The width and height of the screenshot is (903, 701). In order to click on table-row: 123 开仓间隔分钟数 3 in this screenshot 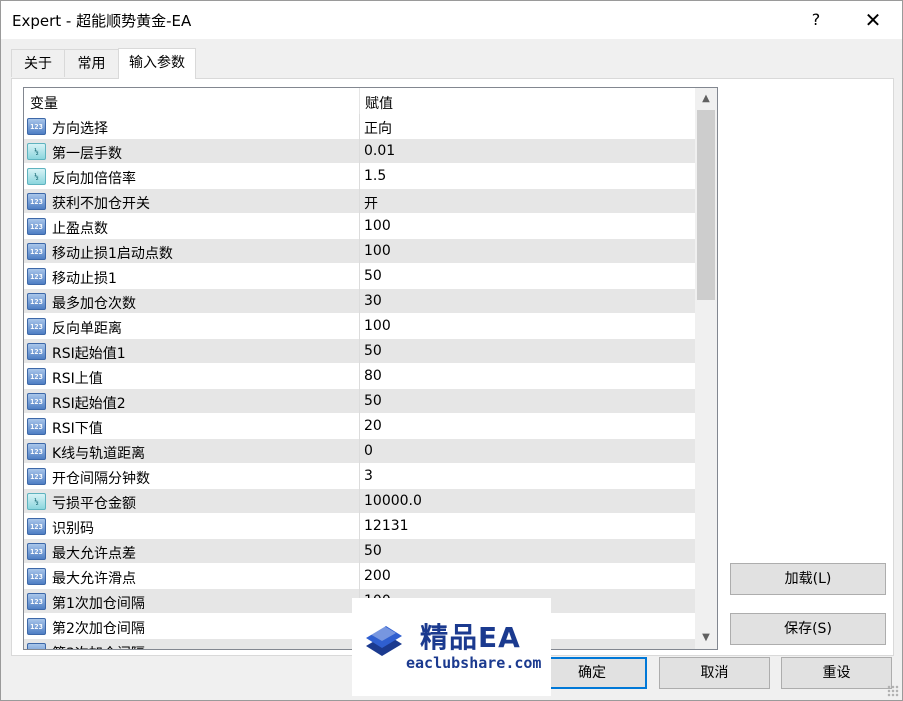, I will do `click(359, 476)`.